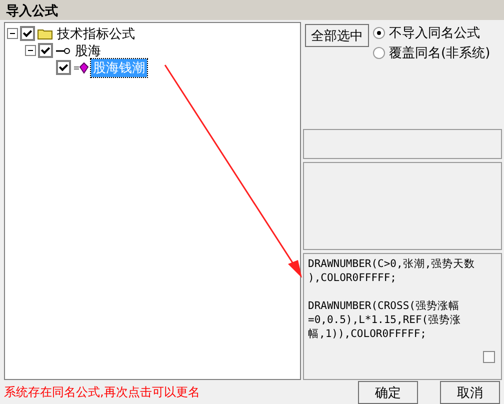  I want to click on dialog-button: 确定, so click(388, 392).